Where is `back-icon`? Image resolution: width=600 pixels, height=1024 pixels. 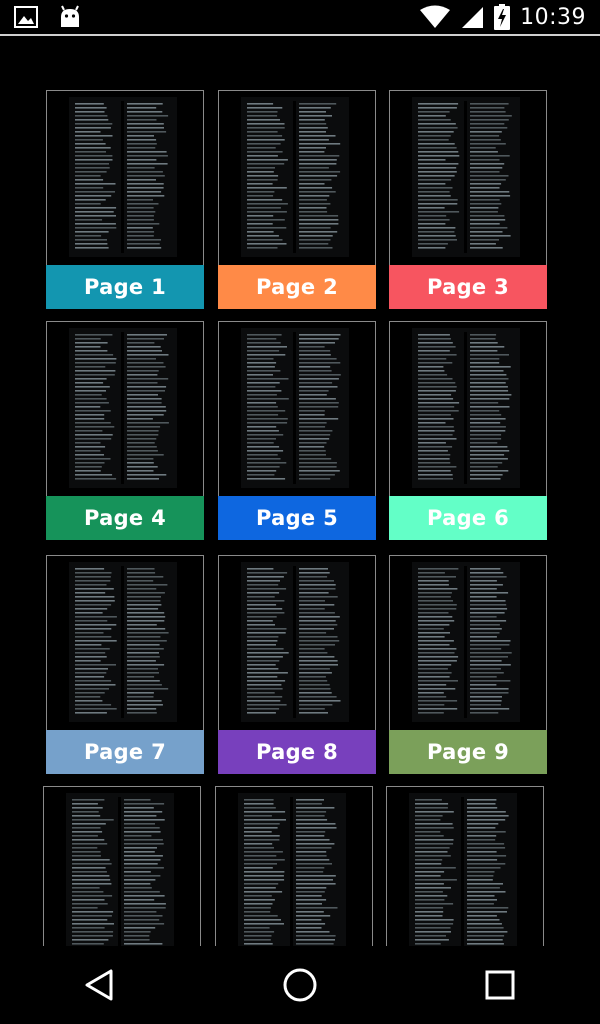
back-icon is located at coordinates (99, 985).